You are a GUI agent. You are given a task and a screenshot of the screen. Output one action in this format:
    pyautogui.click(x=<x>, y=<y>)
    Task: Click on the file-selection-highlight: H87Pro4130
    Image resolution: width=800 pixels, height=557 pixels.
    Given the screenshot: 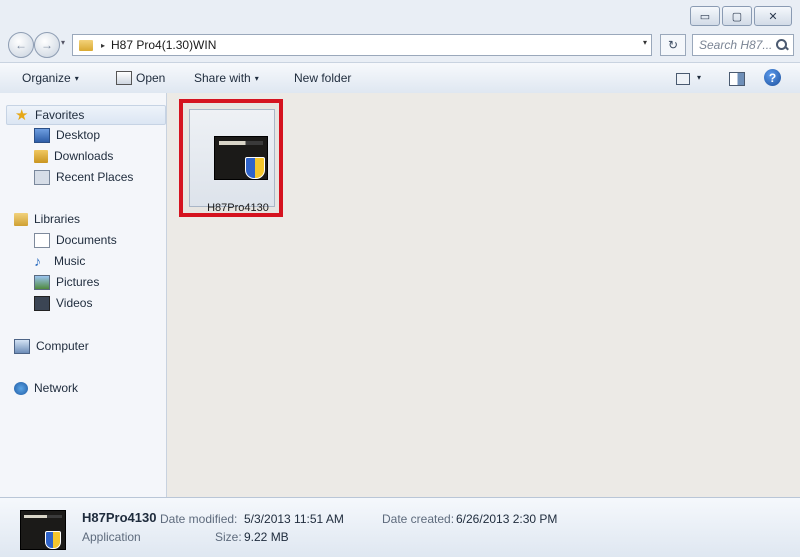 What is the action you would take?
    pyautogui.click(x=232, y=161)
    